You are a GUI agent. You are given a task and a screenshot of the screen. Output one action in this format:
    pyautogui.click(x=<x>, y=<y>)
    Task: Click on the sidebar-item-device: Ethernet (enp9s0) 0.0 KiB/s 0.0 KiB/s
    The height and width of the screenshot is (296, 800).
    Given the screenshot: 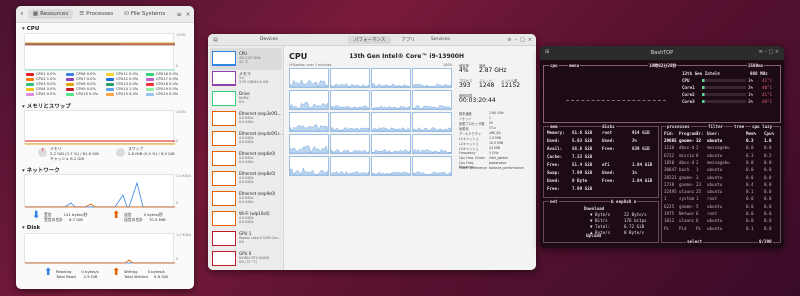 What is the action you would take?
    pyautogui.click(x=246, y=199)
    